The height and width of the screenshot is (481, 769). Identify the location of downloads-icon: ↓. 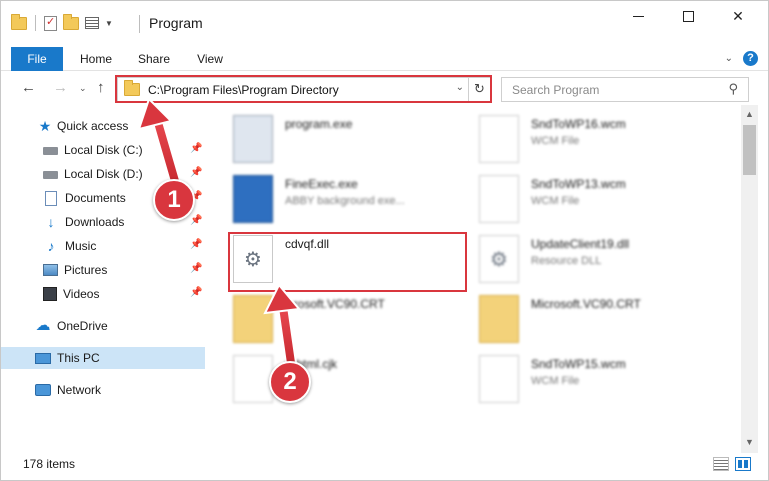
(51, 222).